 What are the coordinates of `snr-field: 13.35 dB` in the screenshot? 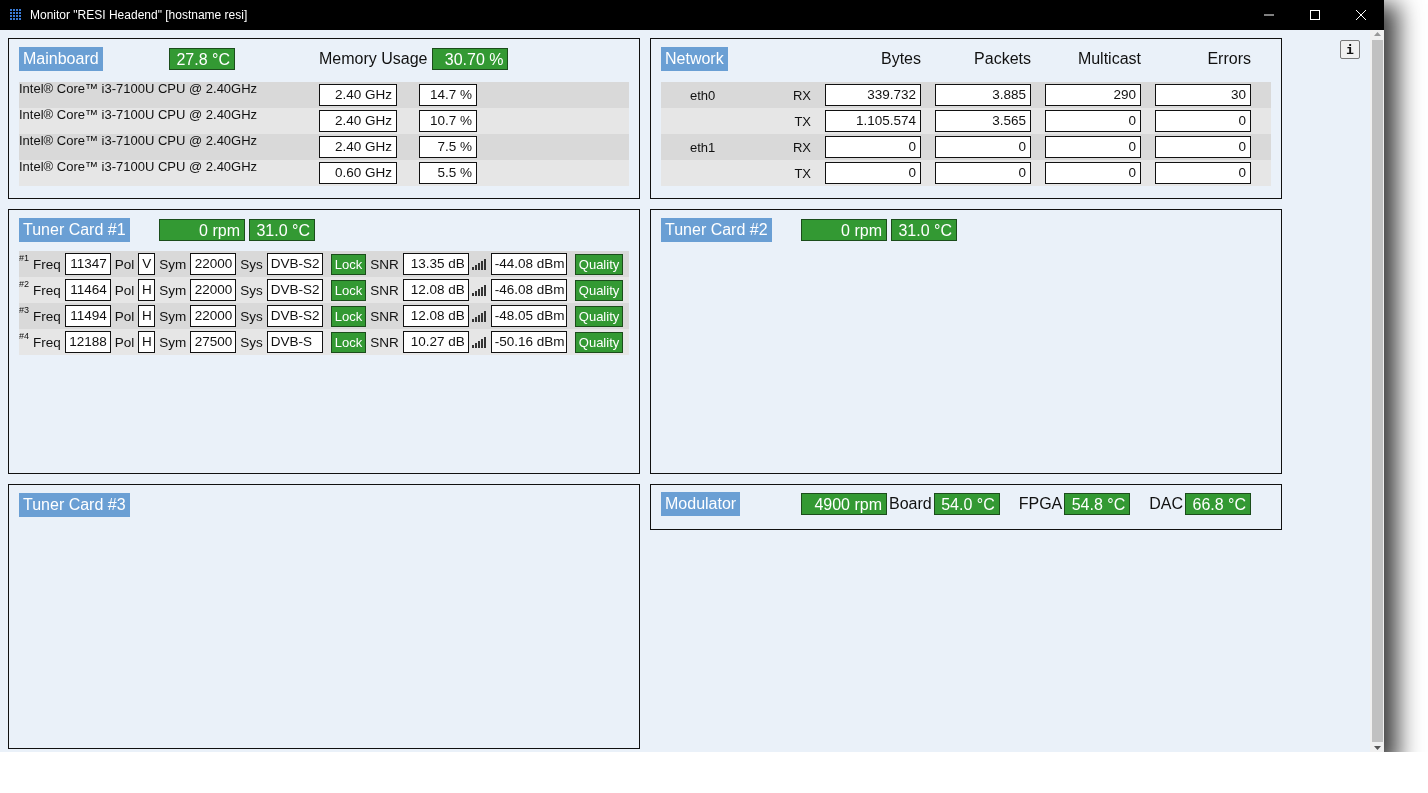 It's located at (435, 264).